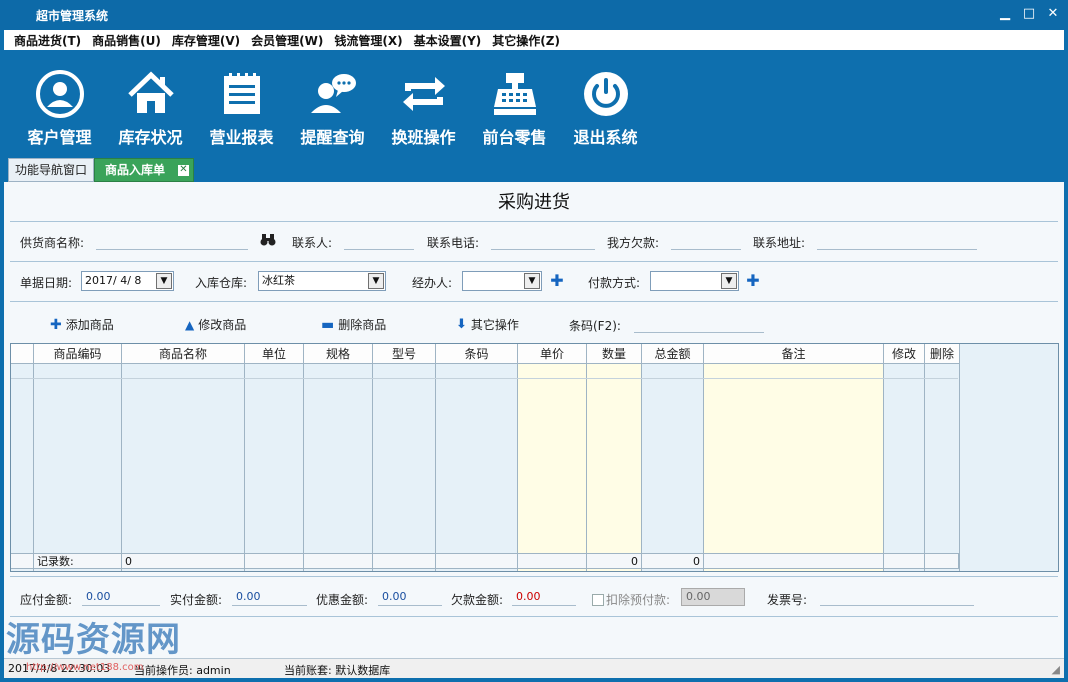 The width and height of the screenshot is (1068, 682). I want to click on deduct-prepay-checkbox: 扣除预付款:, so click(631, 599).